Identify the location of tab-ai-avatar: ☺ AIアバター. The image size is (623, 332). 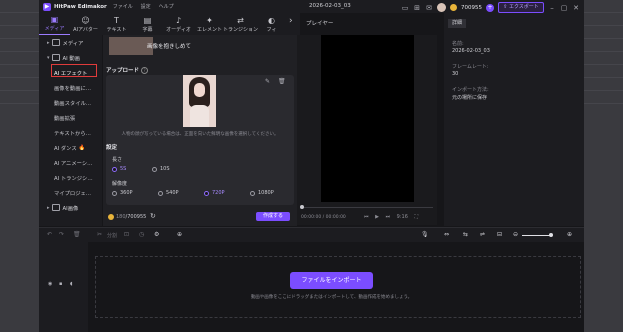
(85, 24).